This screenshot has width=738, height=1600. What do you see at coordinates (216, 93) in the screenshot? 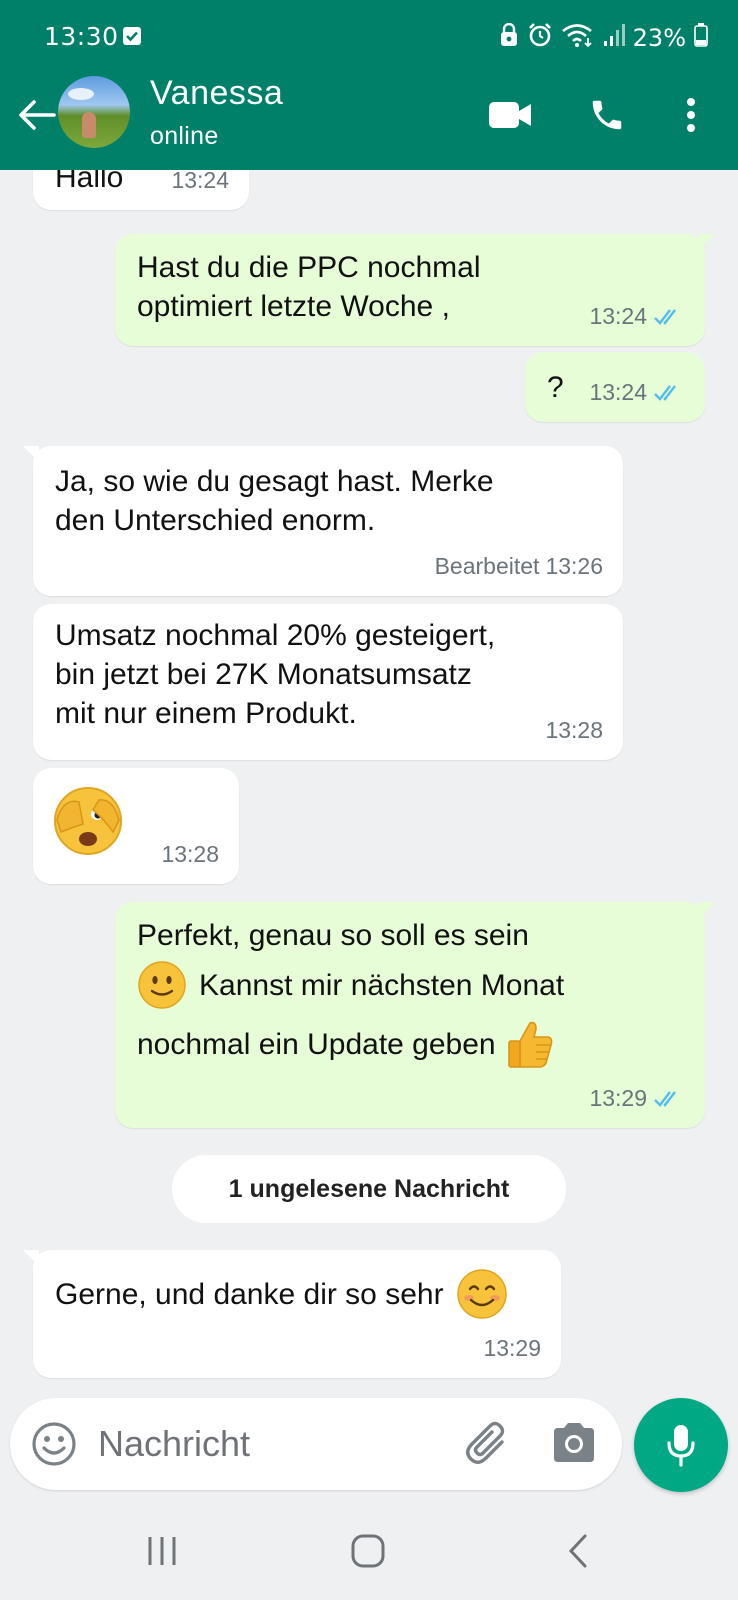
I see `contact-name: Vanessa` at bounding box center [216, 93].